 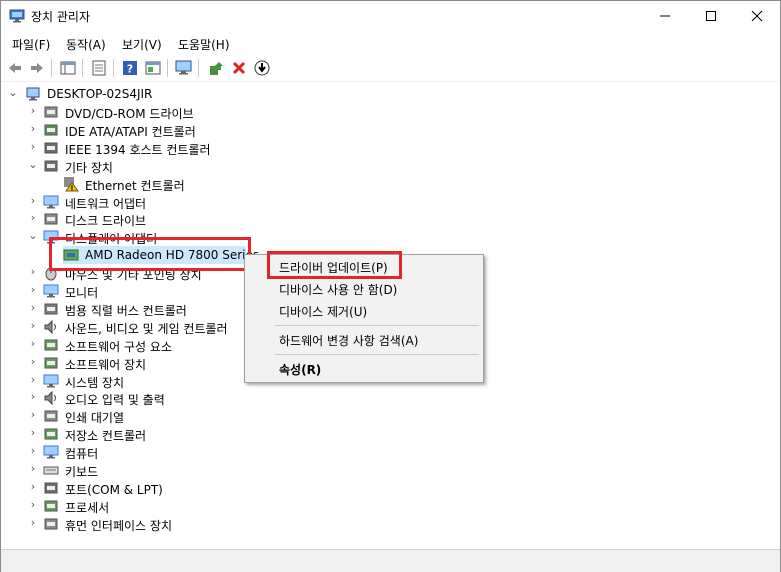 What do you see at coordinates (61, 17) in the screenshot?
I see `window-title: 장치 관리자` at bounding box center [61, 17].